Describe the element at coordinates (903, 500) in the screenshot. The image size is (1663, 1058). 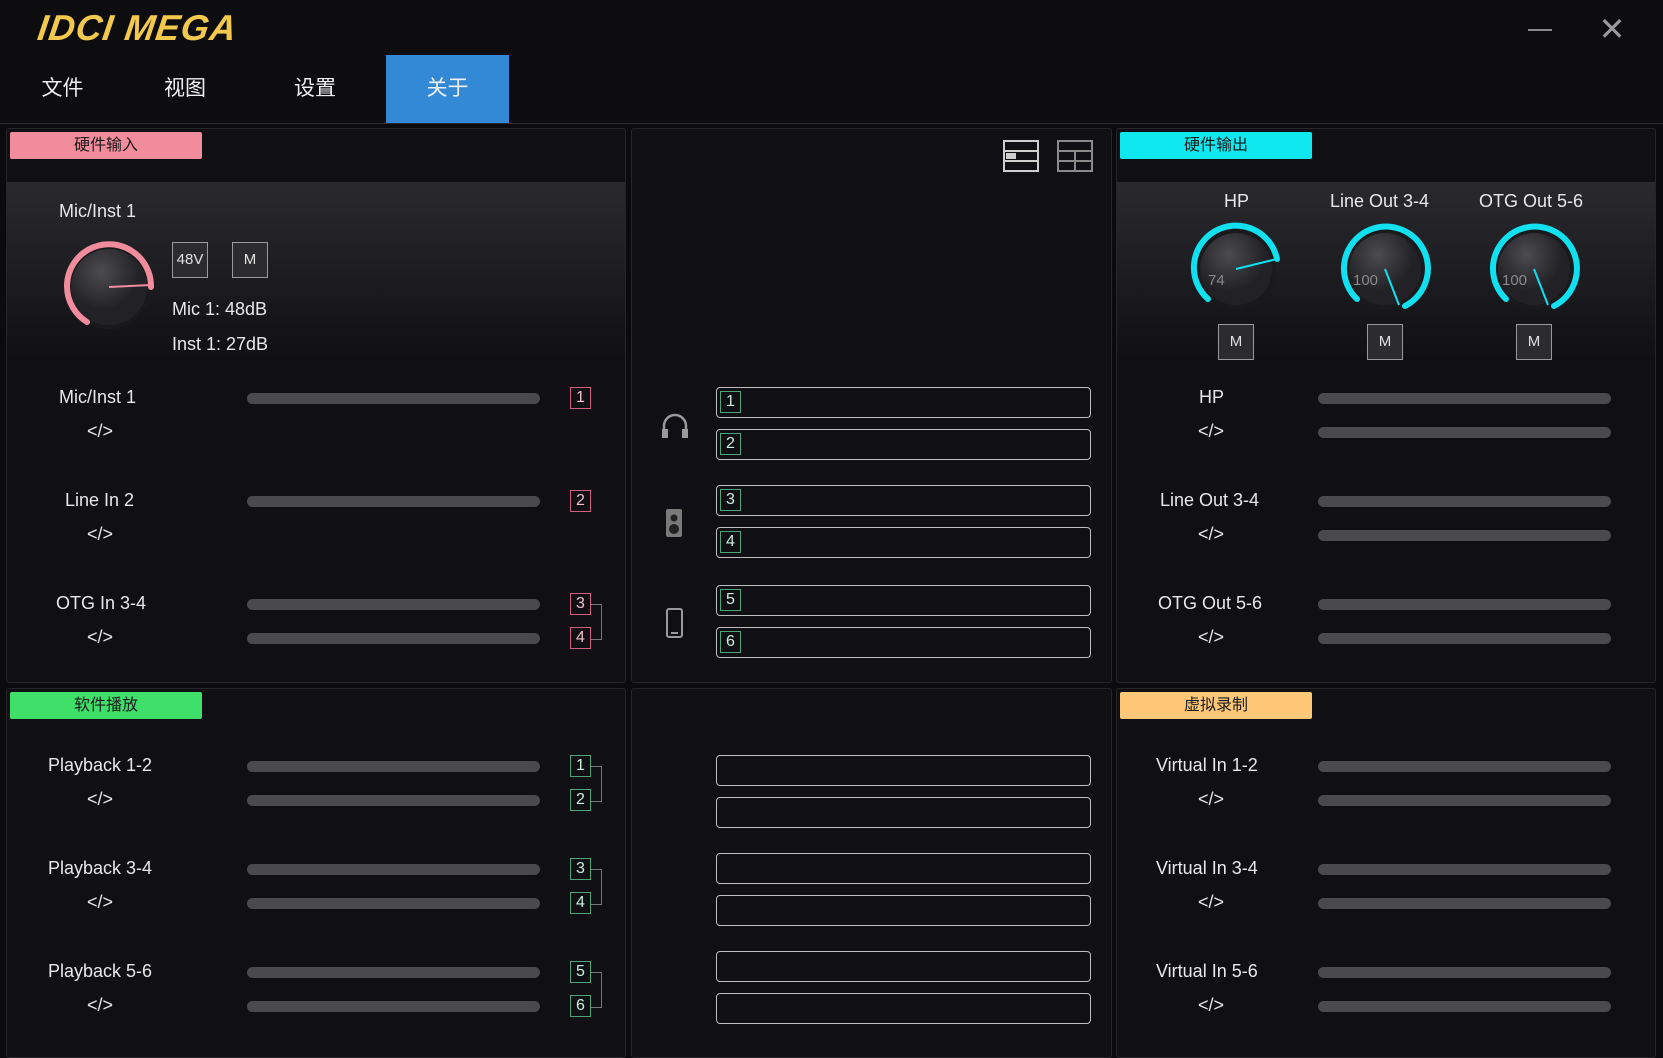
I see `routing-slot: 3` at that location.